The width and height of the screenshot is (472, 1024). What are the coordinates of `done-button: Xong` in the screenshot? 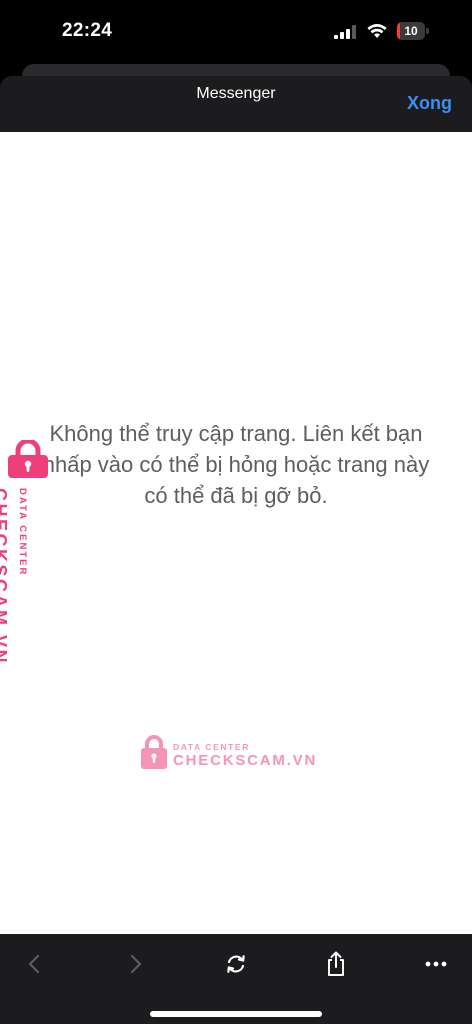 It's located at (429, 103).